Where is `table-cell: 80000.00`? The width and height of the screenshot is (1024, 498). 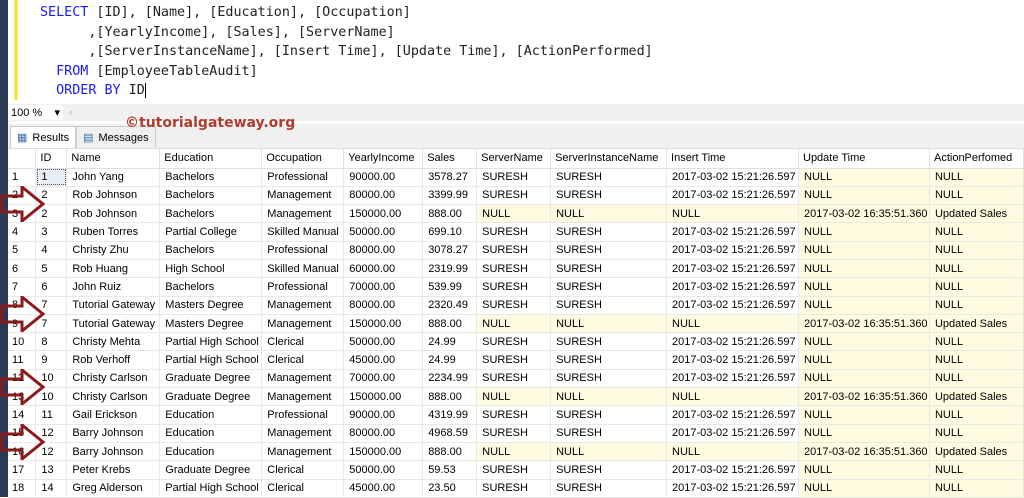 table-cell: 80000.00 is located at coordinates (383, 433).